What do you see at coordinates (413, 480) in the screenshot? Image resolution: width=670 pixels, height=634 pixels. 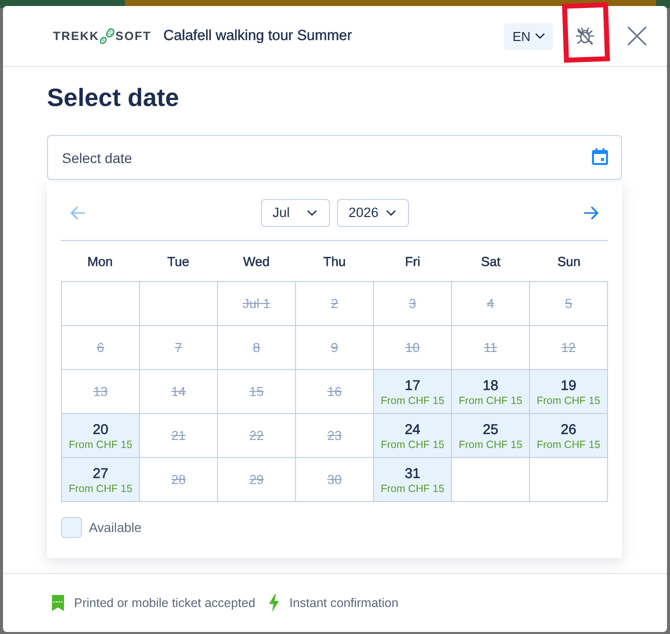 I see `calendar-day: 31 From CHF 15` at bounding box center [413, 480].